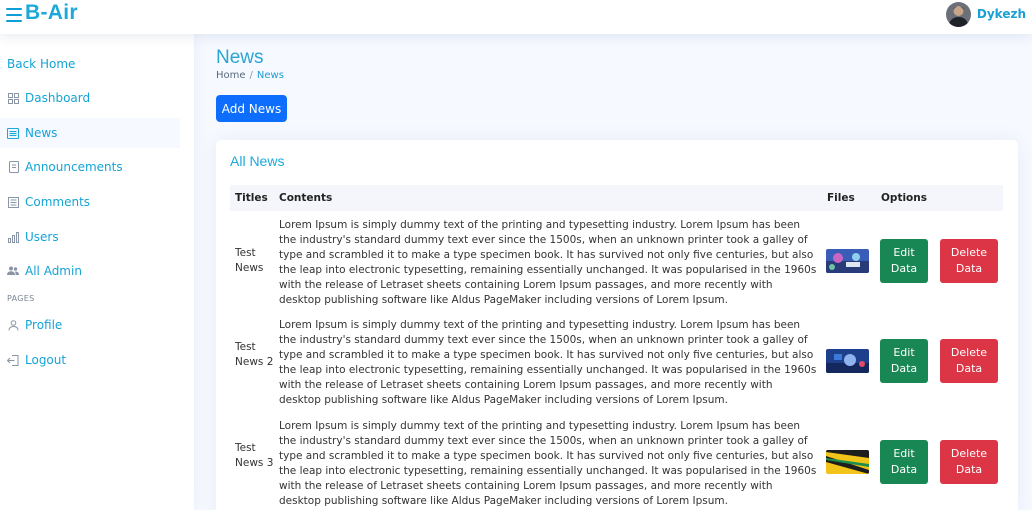 This screenshot has height=510, width=1032. I want to click on sidebar-item-logout: Logout, so click(90, 360).